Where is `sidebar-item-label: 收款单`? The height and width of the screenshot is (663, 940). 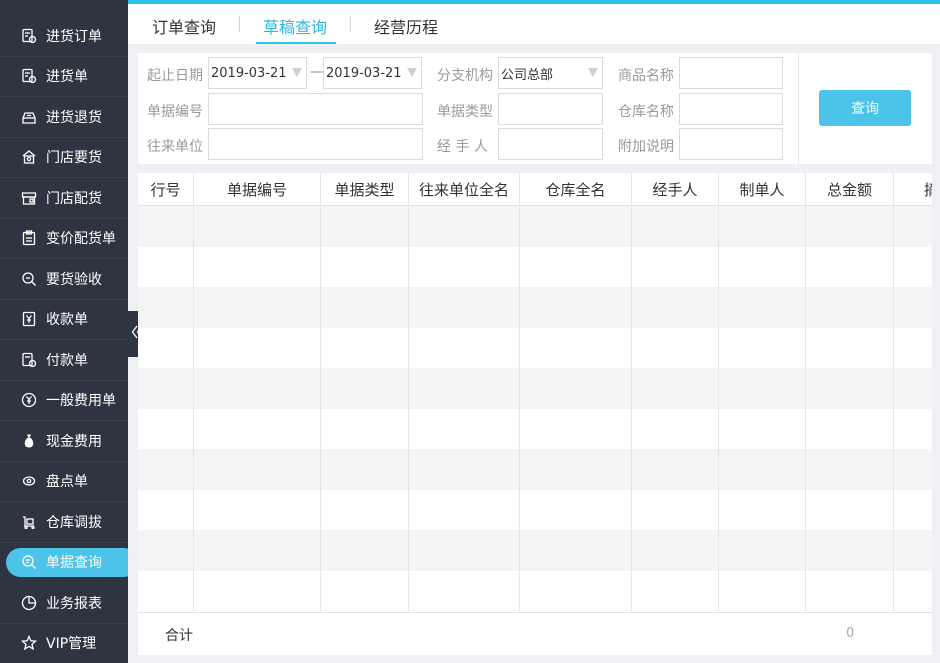
sidebar-item-label: 收款单 is located at coordinates (67, 320).